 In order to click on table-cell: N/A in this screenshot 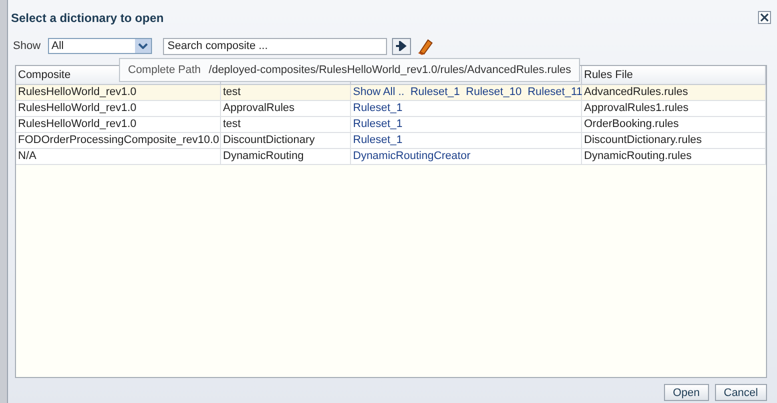, I will do `click(118, 157)`.